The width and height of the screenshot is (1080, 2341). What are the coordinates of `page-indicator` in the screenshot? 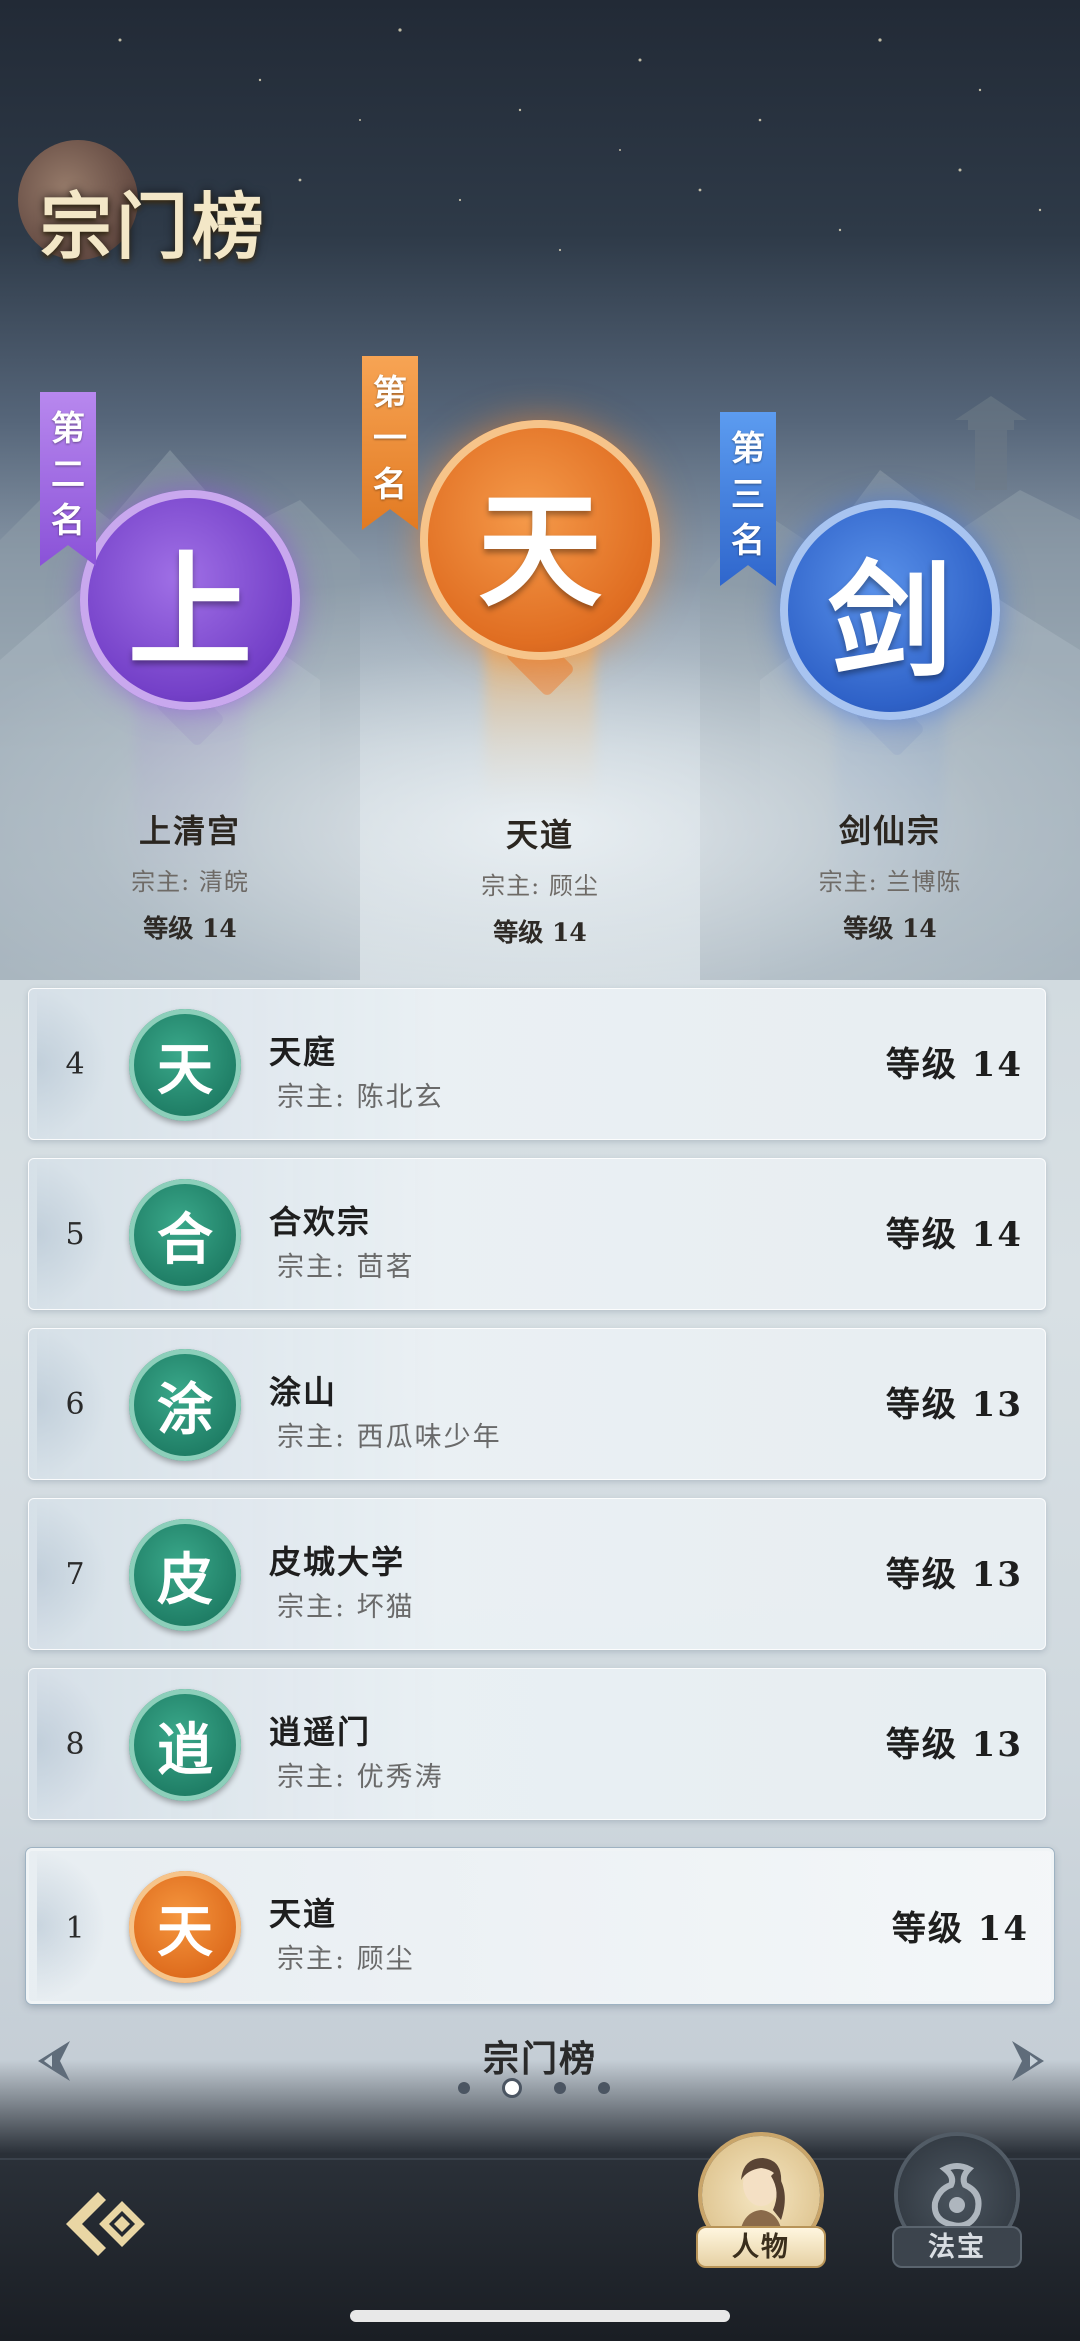 It's located at (534, 2088).